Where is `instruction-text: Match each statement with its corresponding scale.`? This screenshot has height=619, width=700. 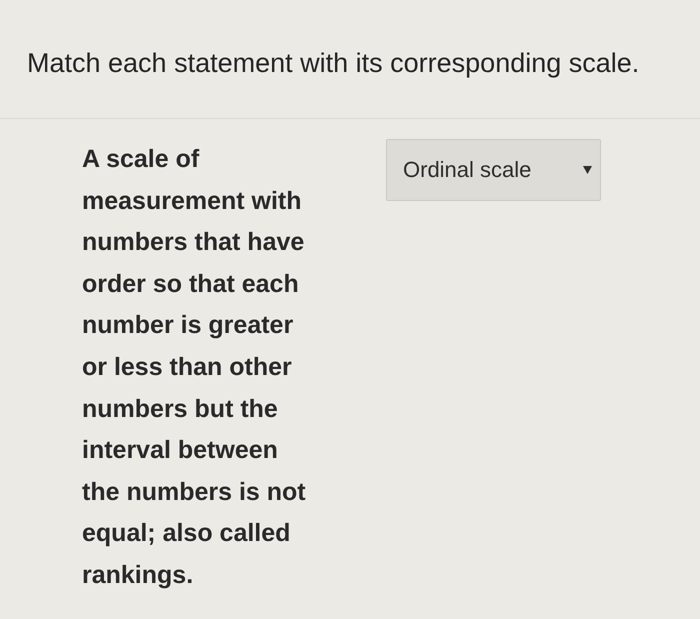 instruction-text: Match each statement with its corresponding scale. is located at coordinates (333, 63).